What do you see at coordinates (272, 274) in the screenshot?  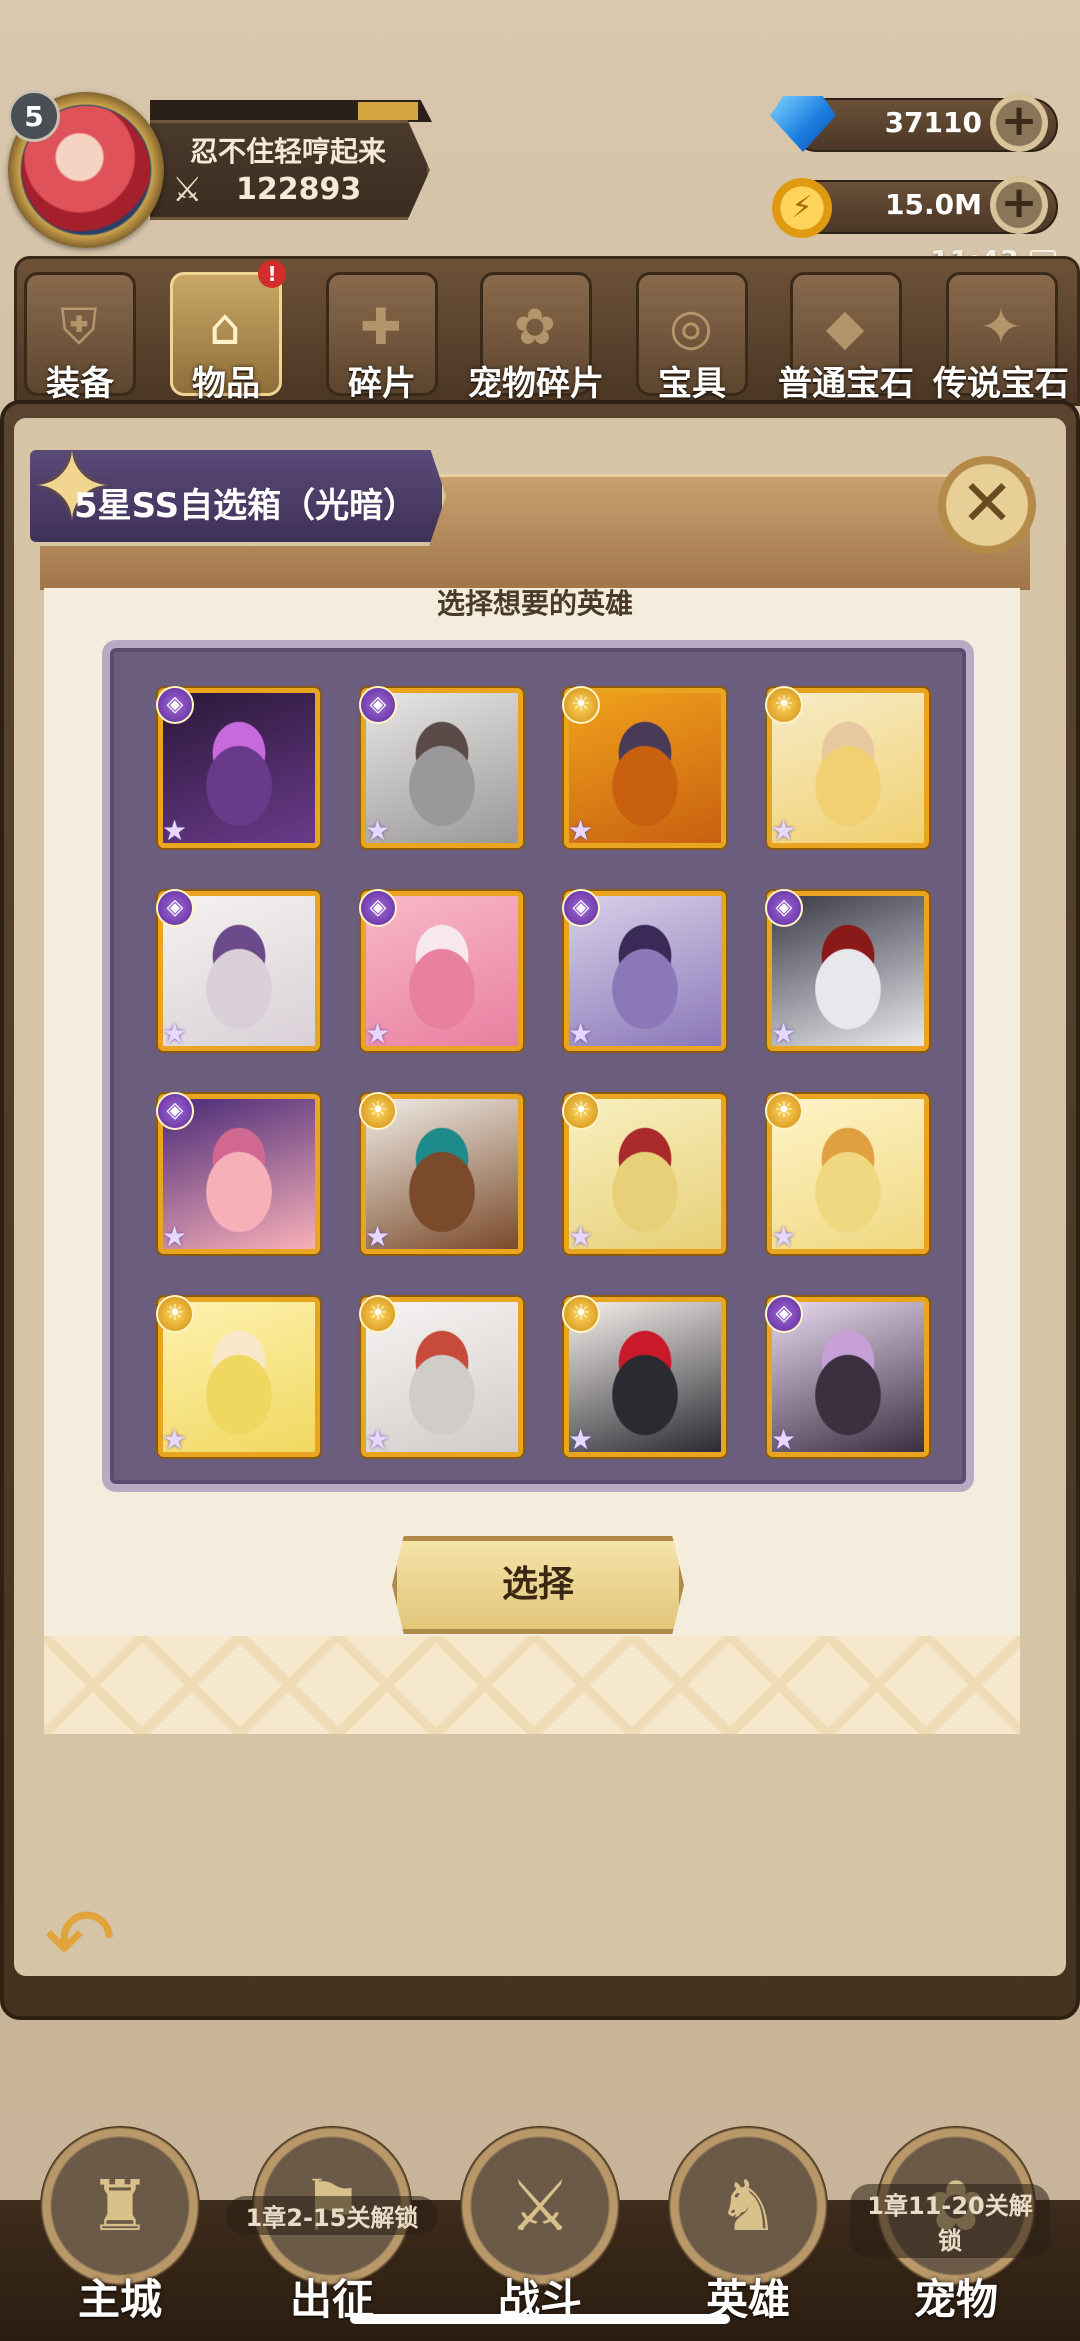 I see `new-items-alert-badge: !` at bounding box center [272, 274].